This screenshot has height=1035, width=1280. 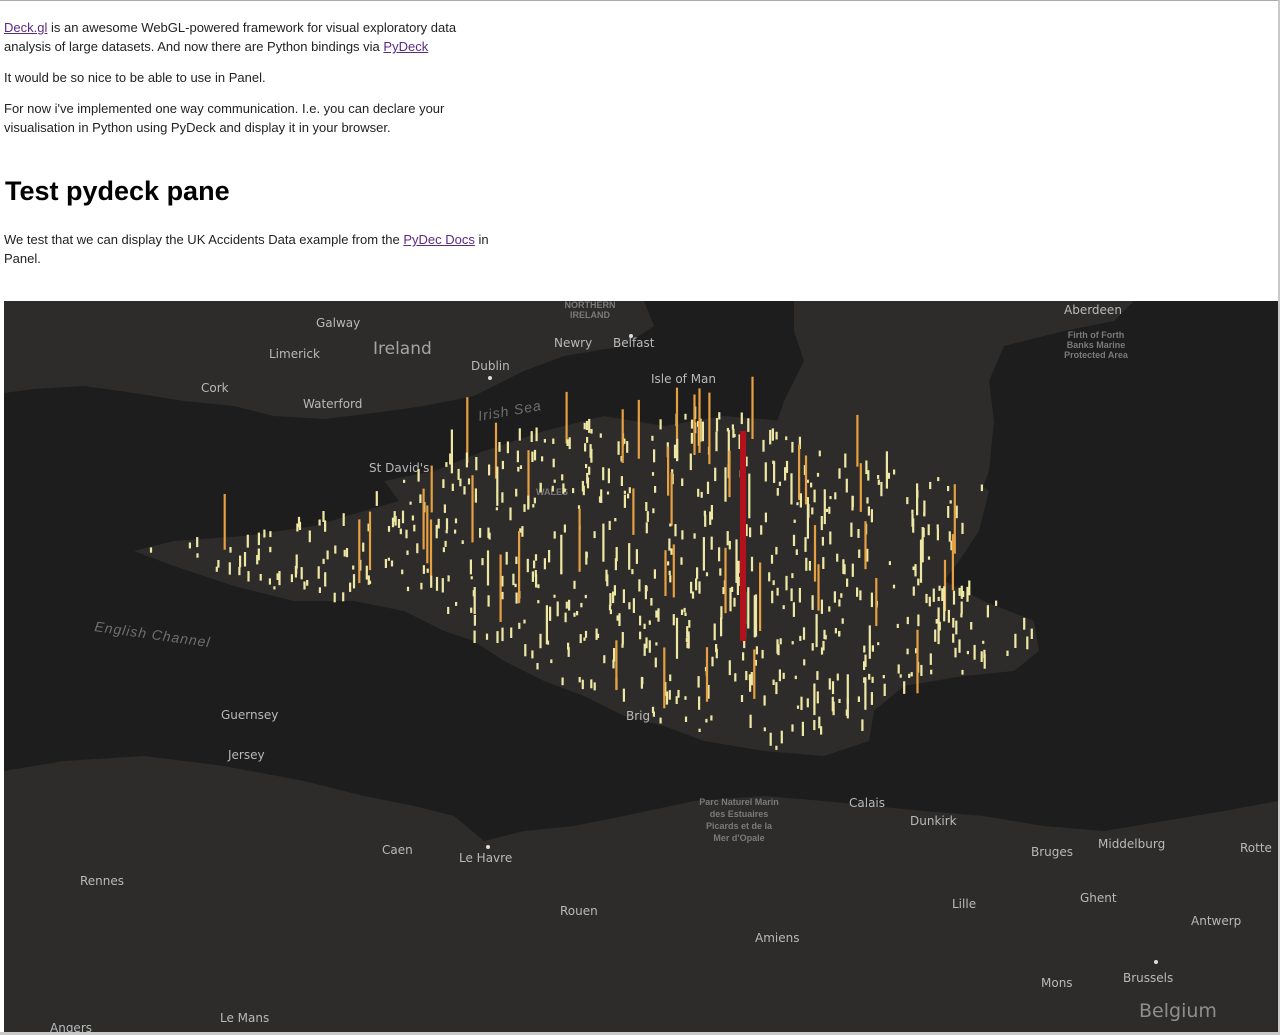 I want to click on pydec-docs-link: PyDec Docs, so click(x=439, y=239).